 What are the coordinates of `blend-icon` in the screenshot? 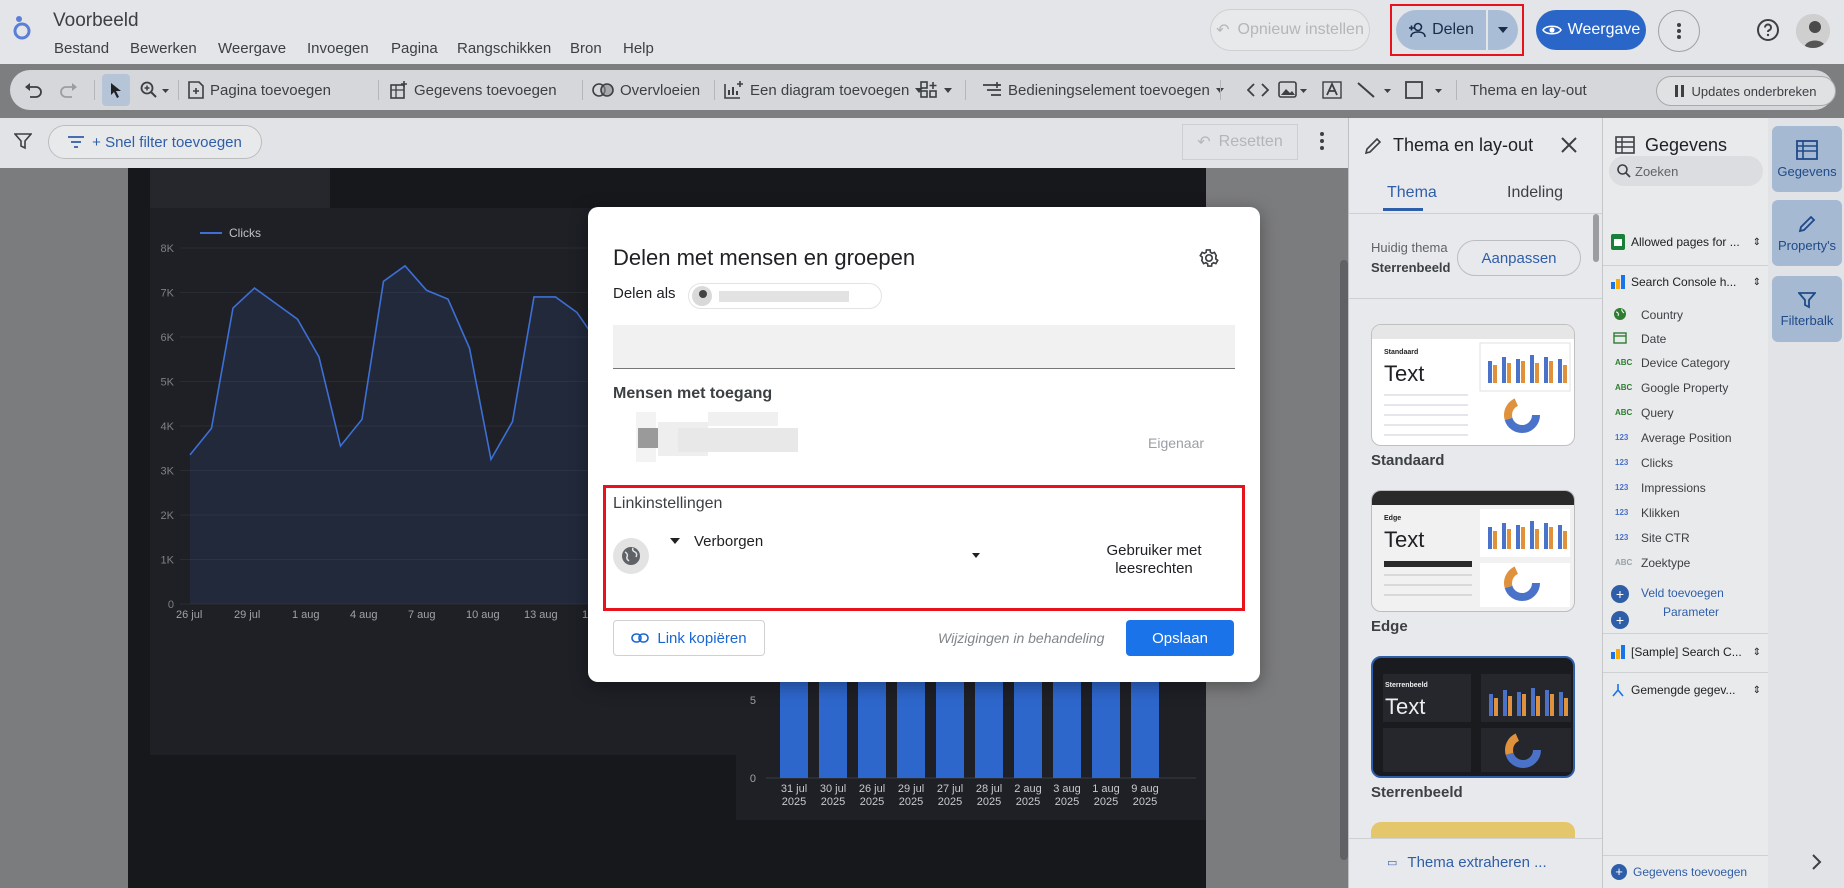 It's located at (1618, 690).